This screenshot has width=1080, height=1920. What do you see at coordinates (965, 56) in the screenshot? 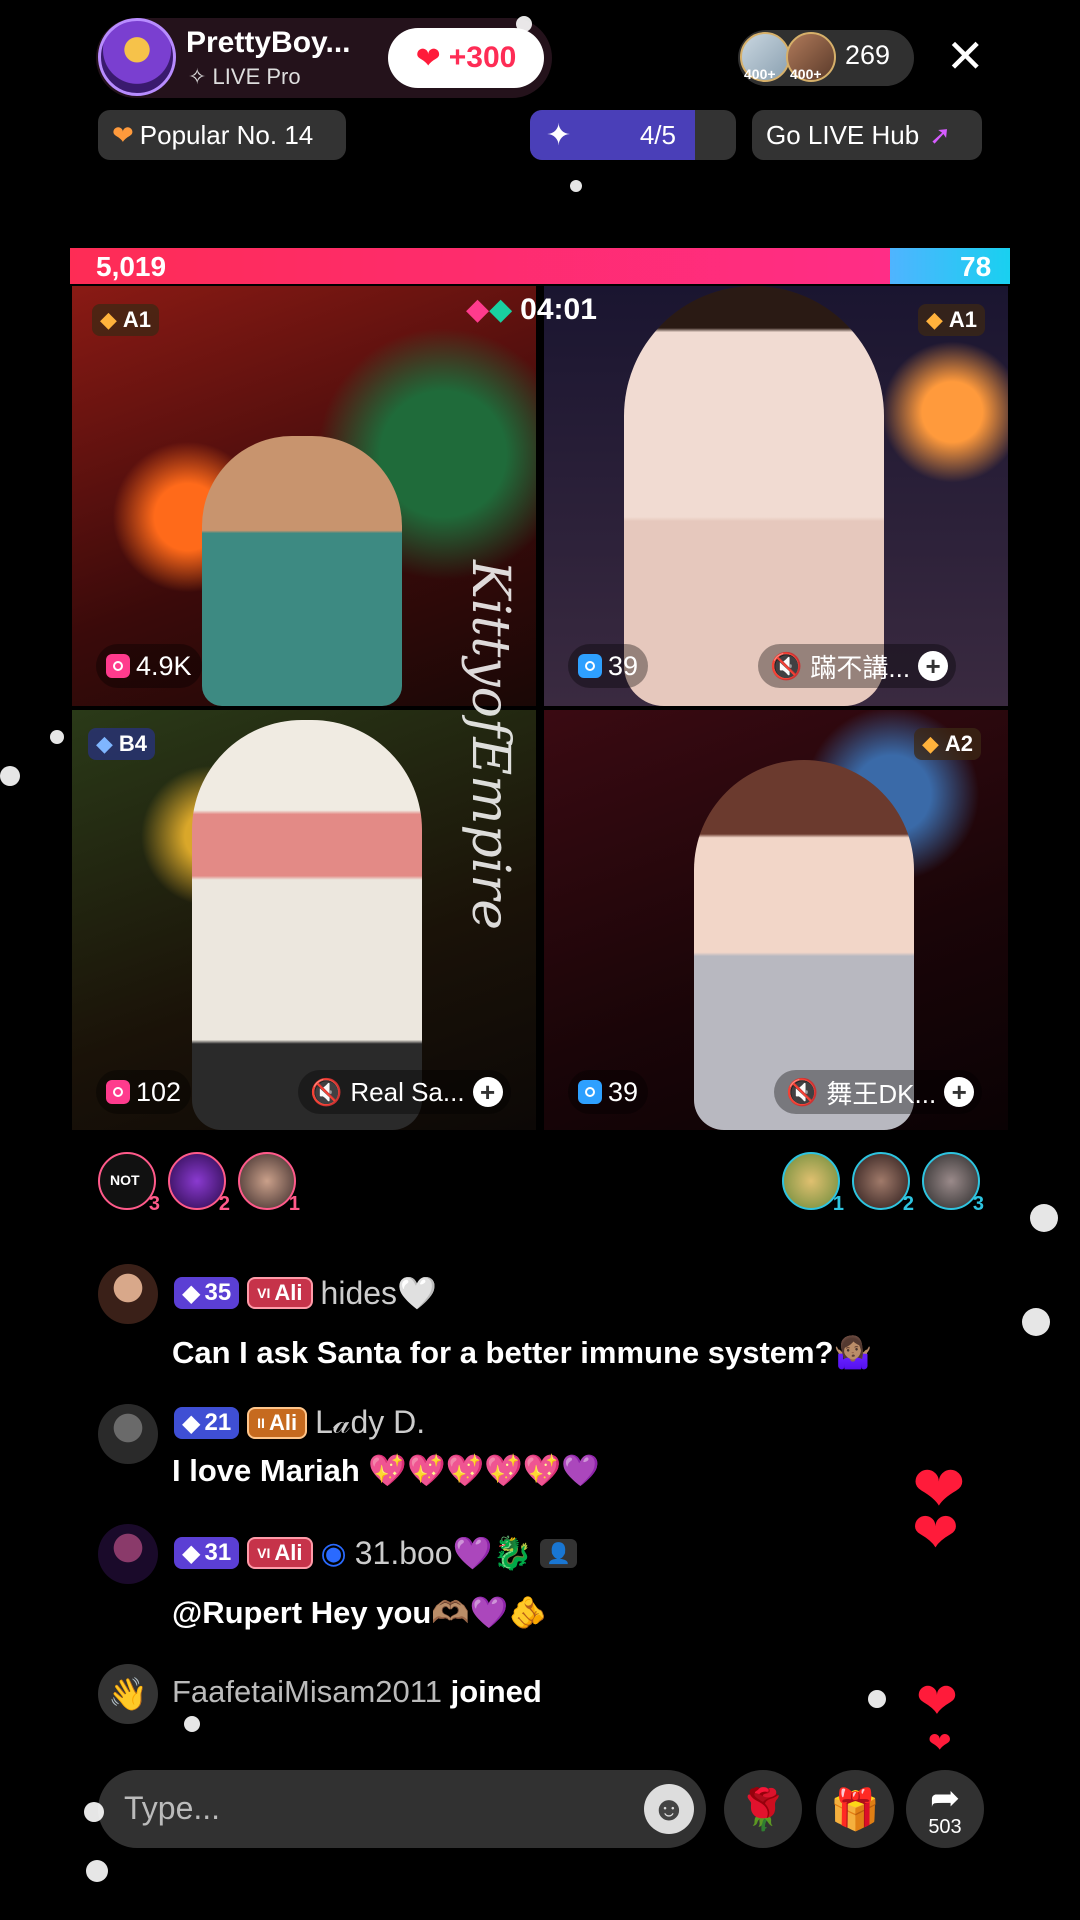
I see `close-icon: ✕` at bounding box center [965, 56].